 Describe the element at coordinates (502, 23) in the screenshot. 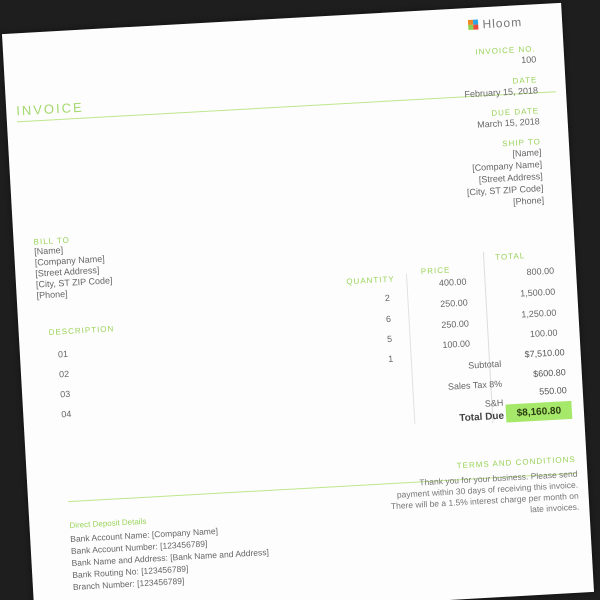

I see `brand-name: Hloom` at that location.